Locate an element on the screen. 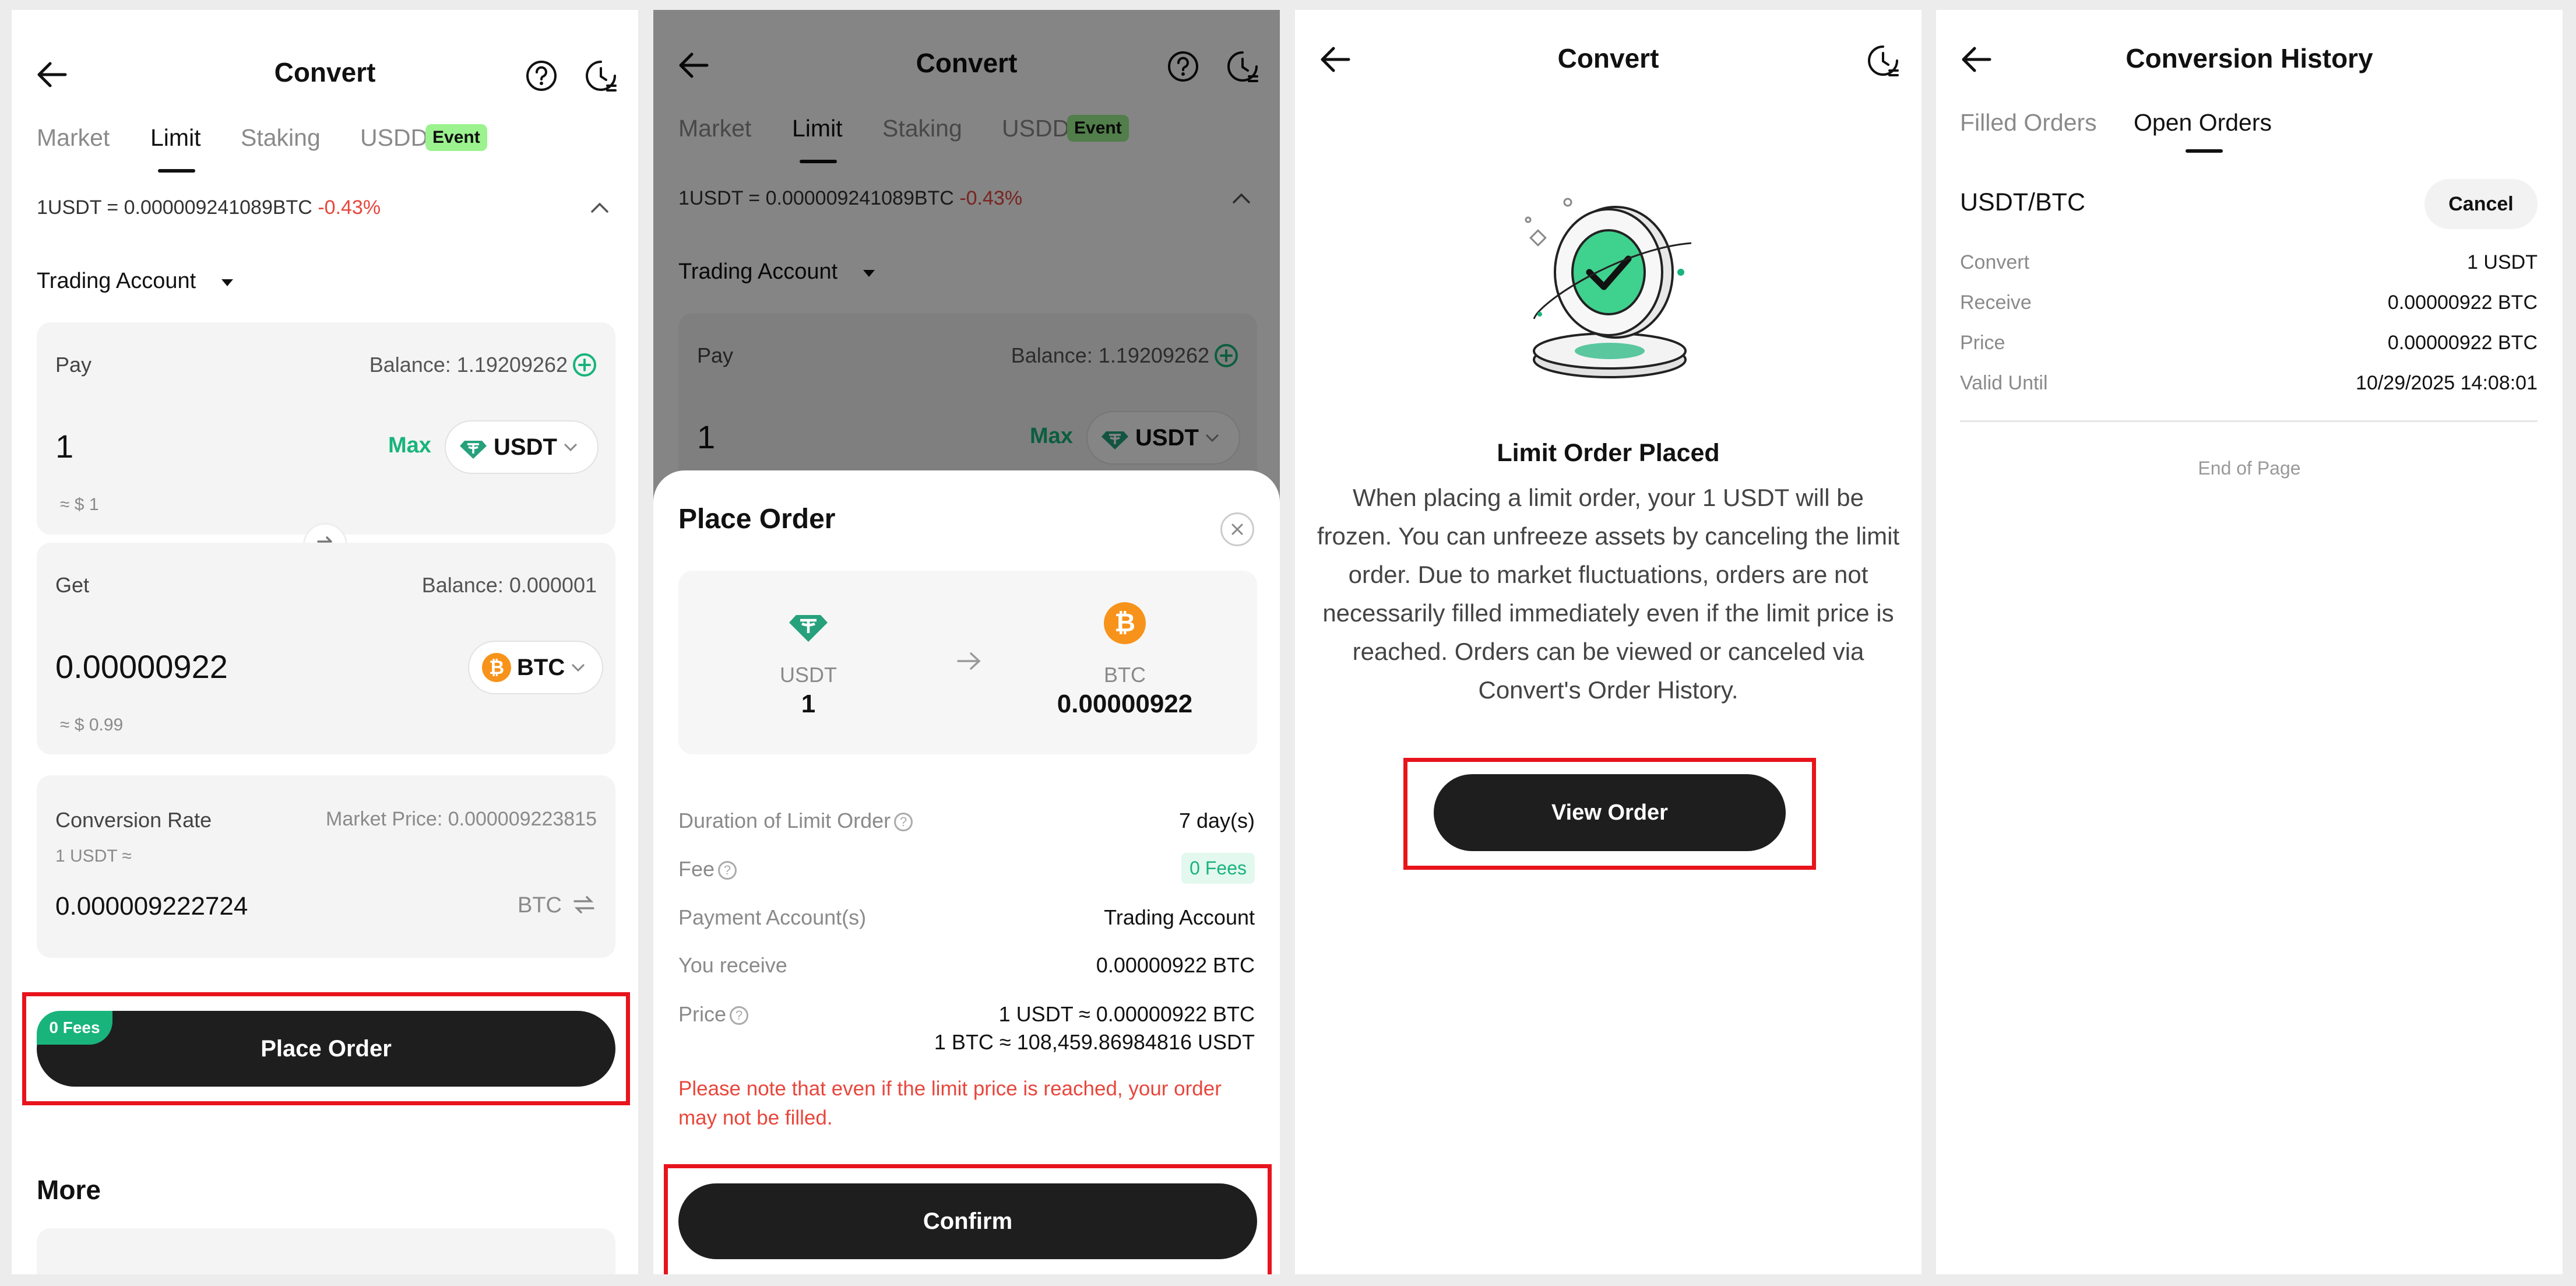 Image resolution: width=2576 pixels, height=1286 pixels. get-usd-estimate: ≈ $ 0.99 is located at coordinates (92, 725).